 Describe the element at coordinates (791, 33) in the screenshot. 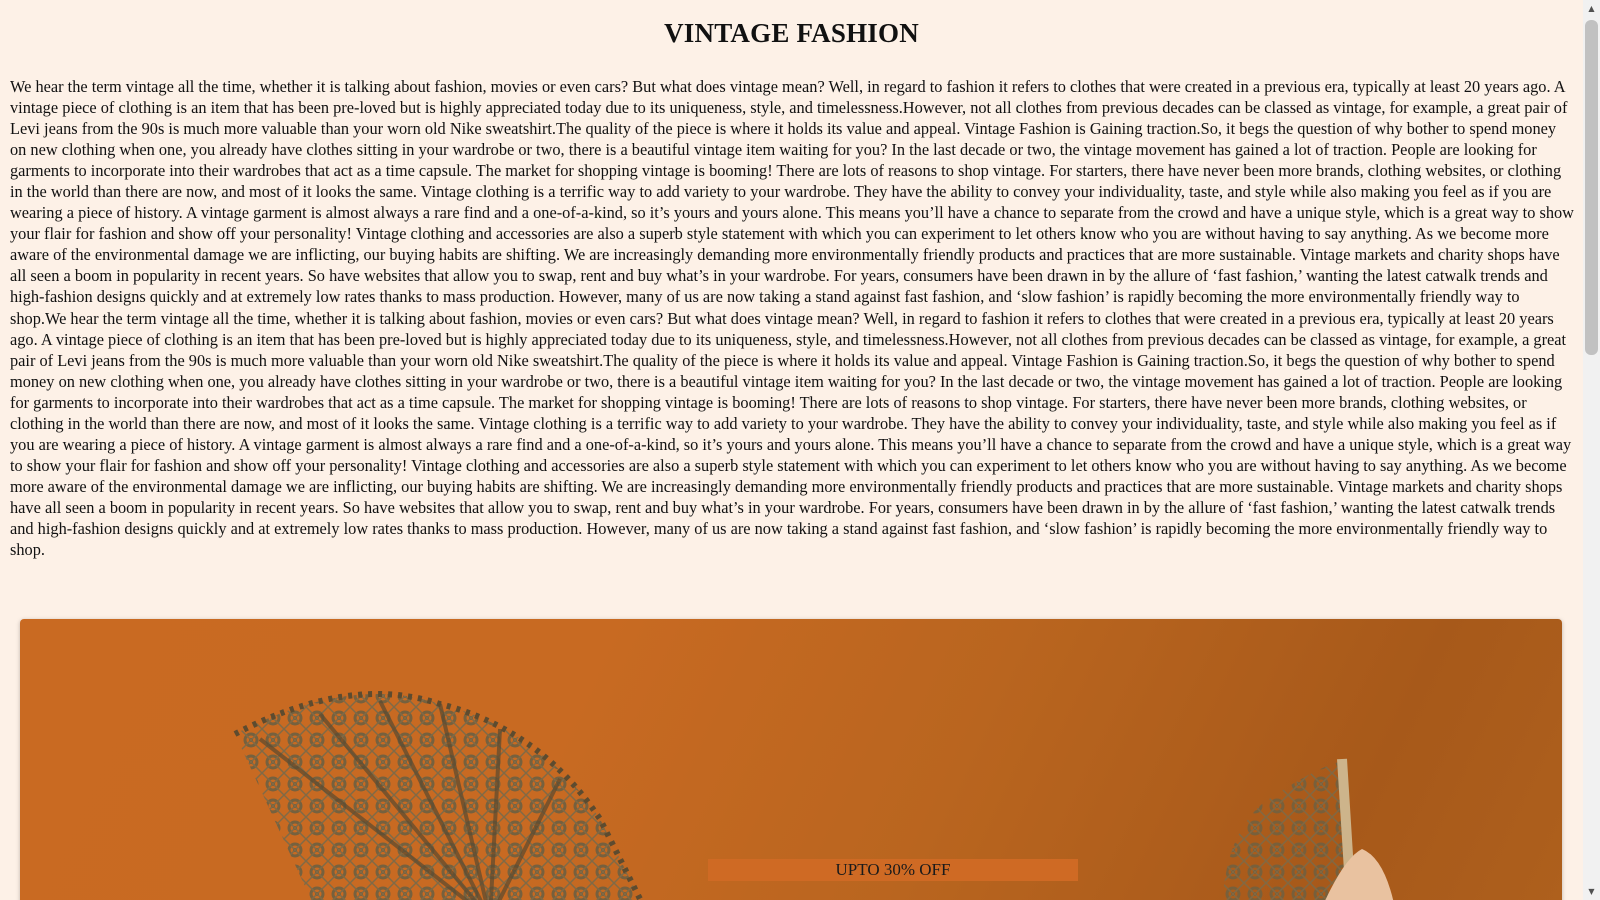

I see `page-title: VINTAGE FASHION` at that location.